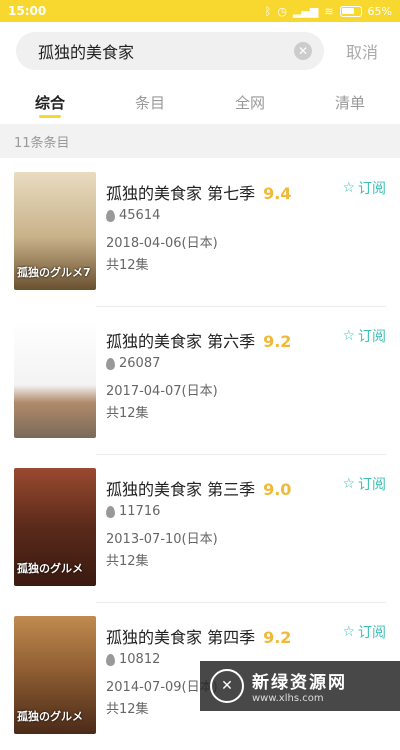 The height and width of the screenshot is (750, 400). What do you see at coordinates (27, 11) in the screenshot?
I see `status-time: 15:00` at bounding box center [27, 11].